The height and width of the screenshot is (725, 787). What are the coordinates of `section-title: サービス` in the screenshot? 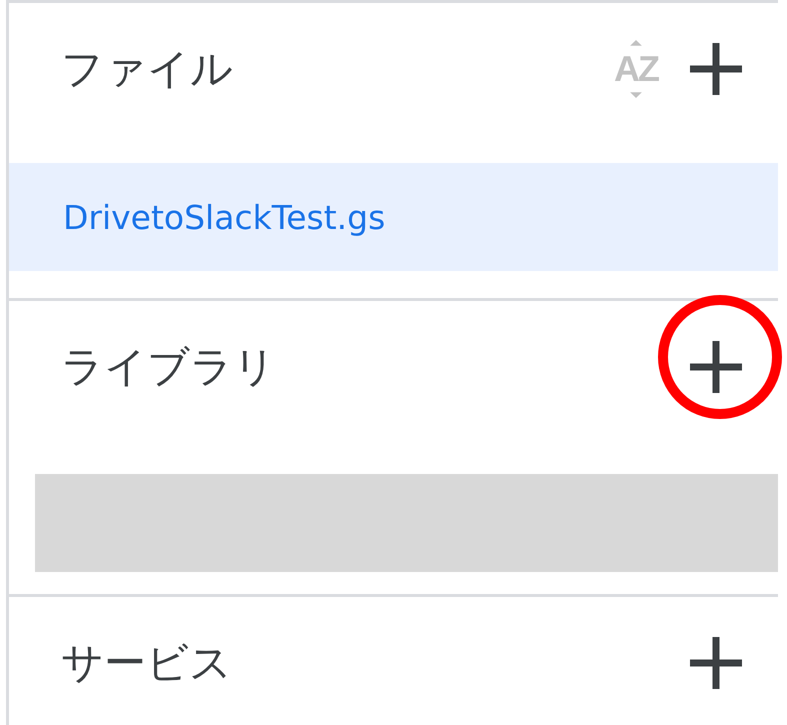 It's located at (147, 663).